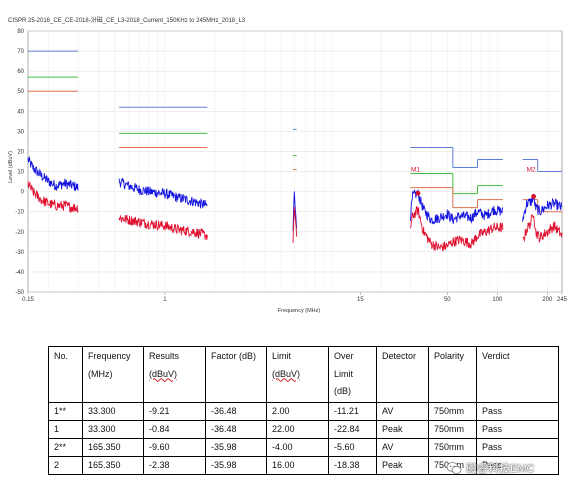 This screenshot has width=573, height=493. I want to click on table-cell: -18.38, so click(352, 465).